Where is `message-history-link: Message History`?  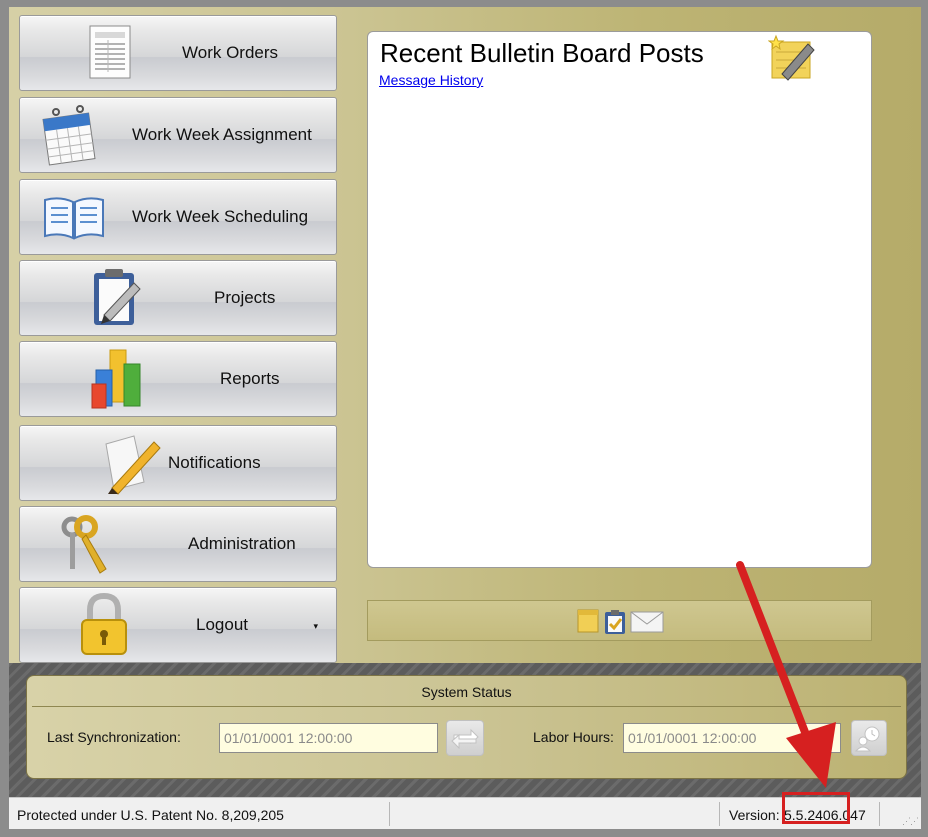
message-history-link: Message History is located at coordinates (431, 80).